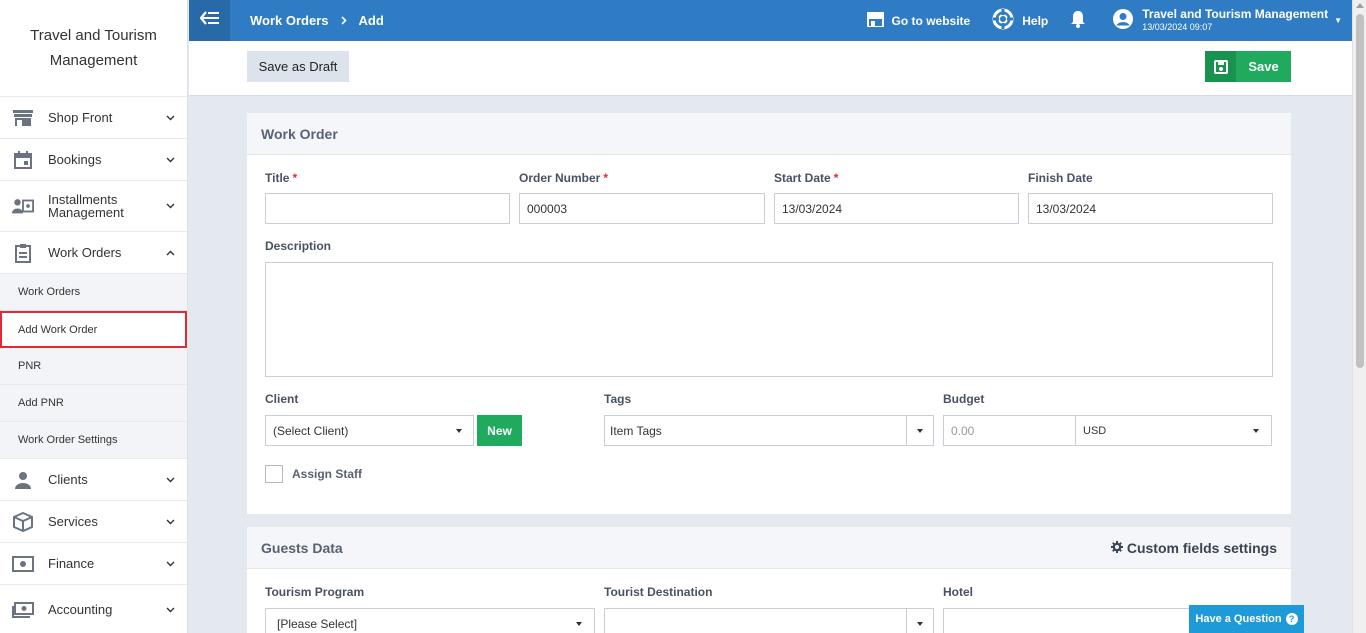 The image size is (1366, 633). Describe the element at coordinates (430, 620) in the screenshot. I see `tourism-program-select: [Please Select]` at that location.